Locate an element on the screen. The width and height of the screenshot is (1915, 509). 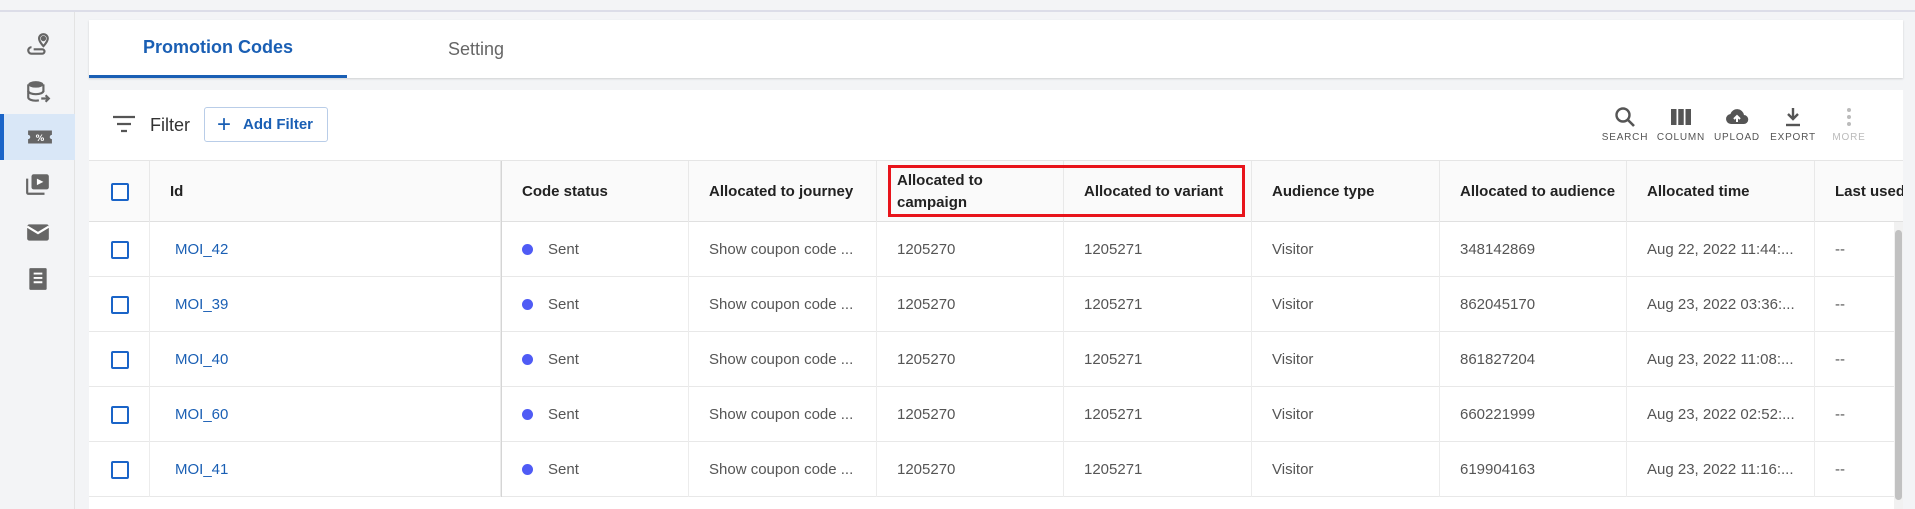
header-allocated-audience: Allocated to audience is located at coordinates (1533, 192).